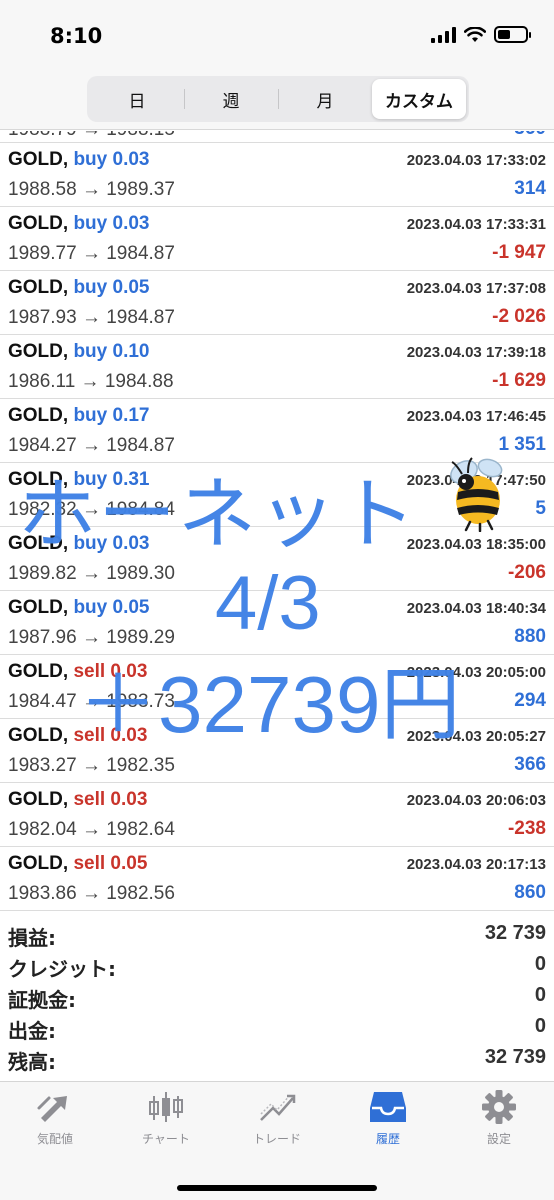 The width and height of the screenshot is (554, 1200). I want to click on summary-row-credit: クレジット: 0, so click(277, 965).